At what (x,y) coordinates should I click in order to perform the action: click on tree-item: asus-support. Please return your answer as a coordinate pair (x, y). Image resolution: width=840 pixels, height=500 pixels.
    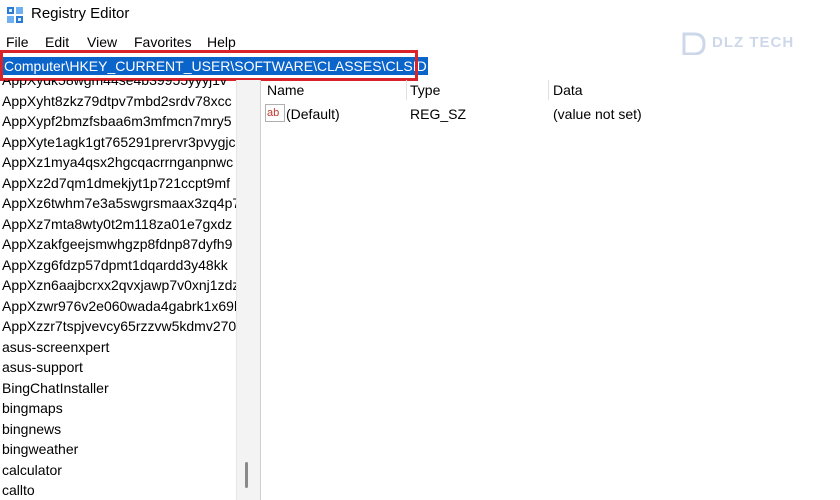
    Looking at the image, I should click on (42, 367).